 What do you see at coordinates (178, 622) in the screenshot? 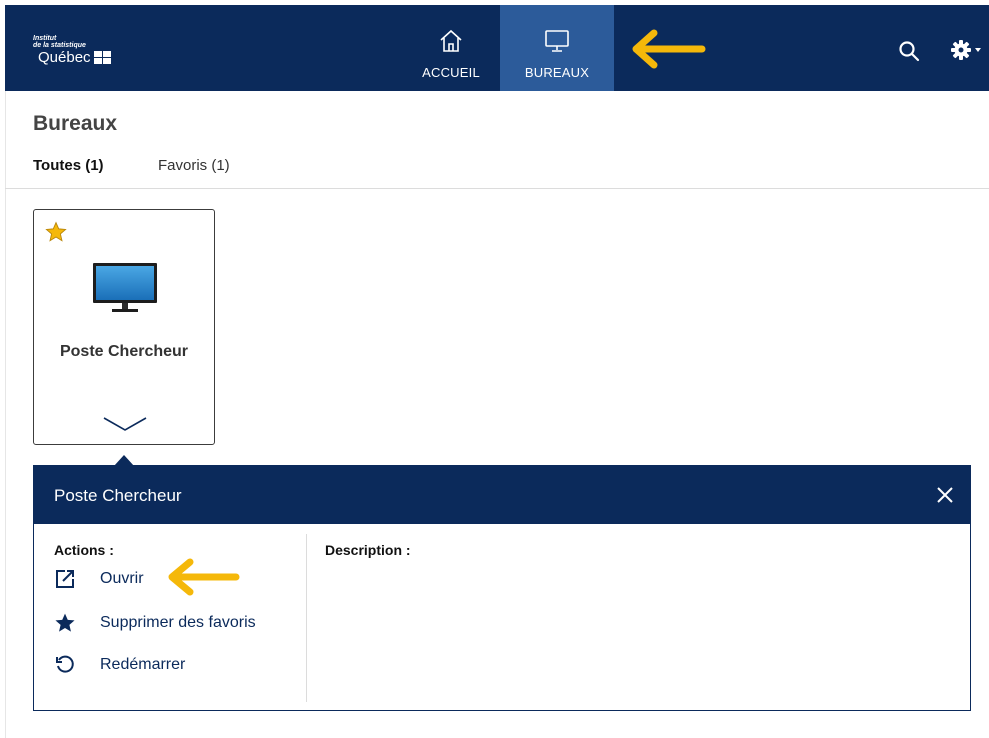
I see `remove-favorite-label: Supprimer des favoris` at bounding box center [178, 622].